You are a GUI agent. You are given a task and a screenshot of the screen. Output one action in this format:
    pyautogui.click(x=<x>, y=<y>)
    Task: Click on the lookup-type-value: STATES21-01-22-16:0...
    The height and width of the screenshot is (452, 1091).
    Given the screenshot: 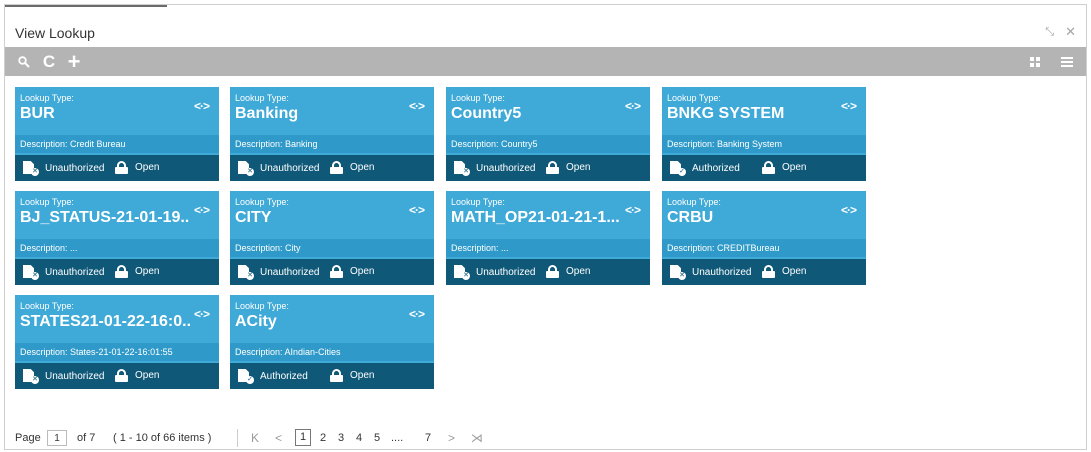 What is the action you would take?
    pyautogui.click(x=105, y=321)
    